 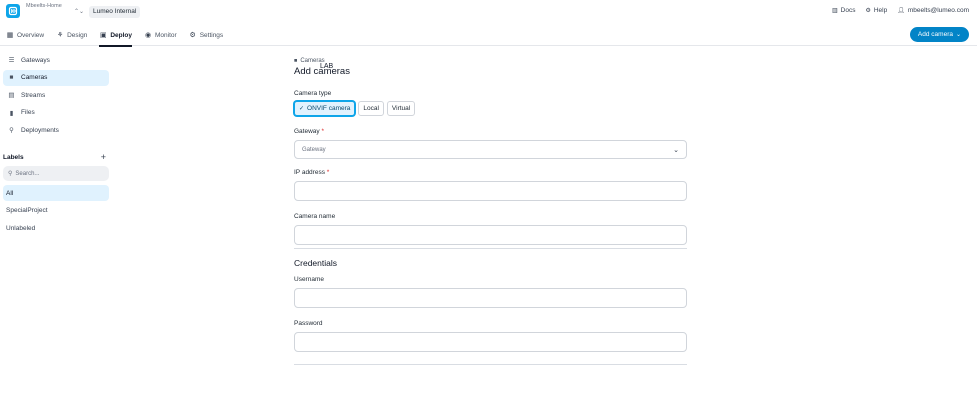 What do you see at coordinates (13, 157) in the screenshot?
I see `labels-title: Labels` at bounding box center [13, 157].